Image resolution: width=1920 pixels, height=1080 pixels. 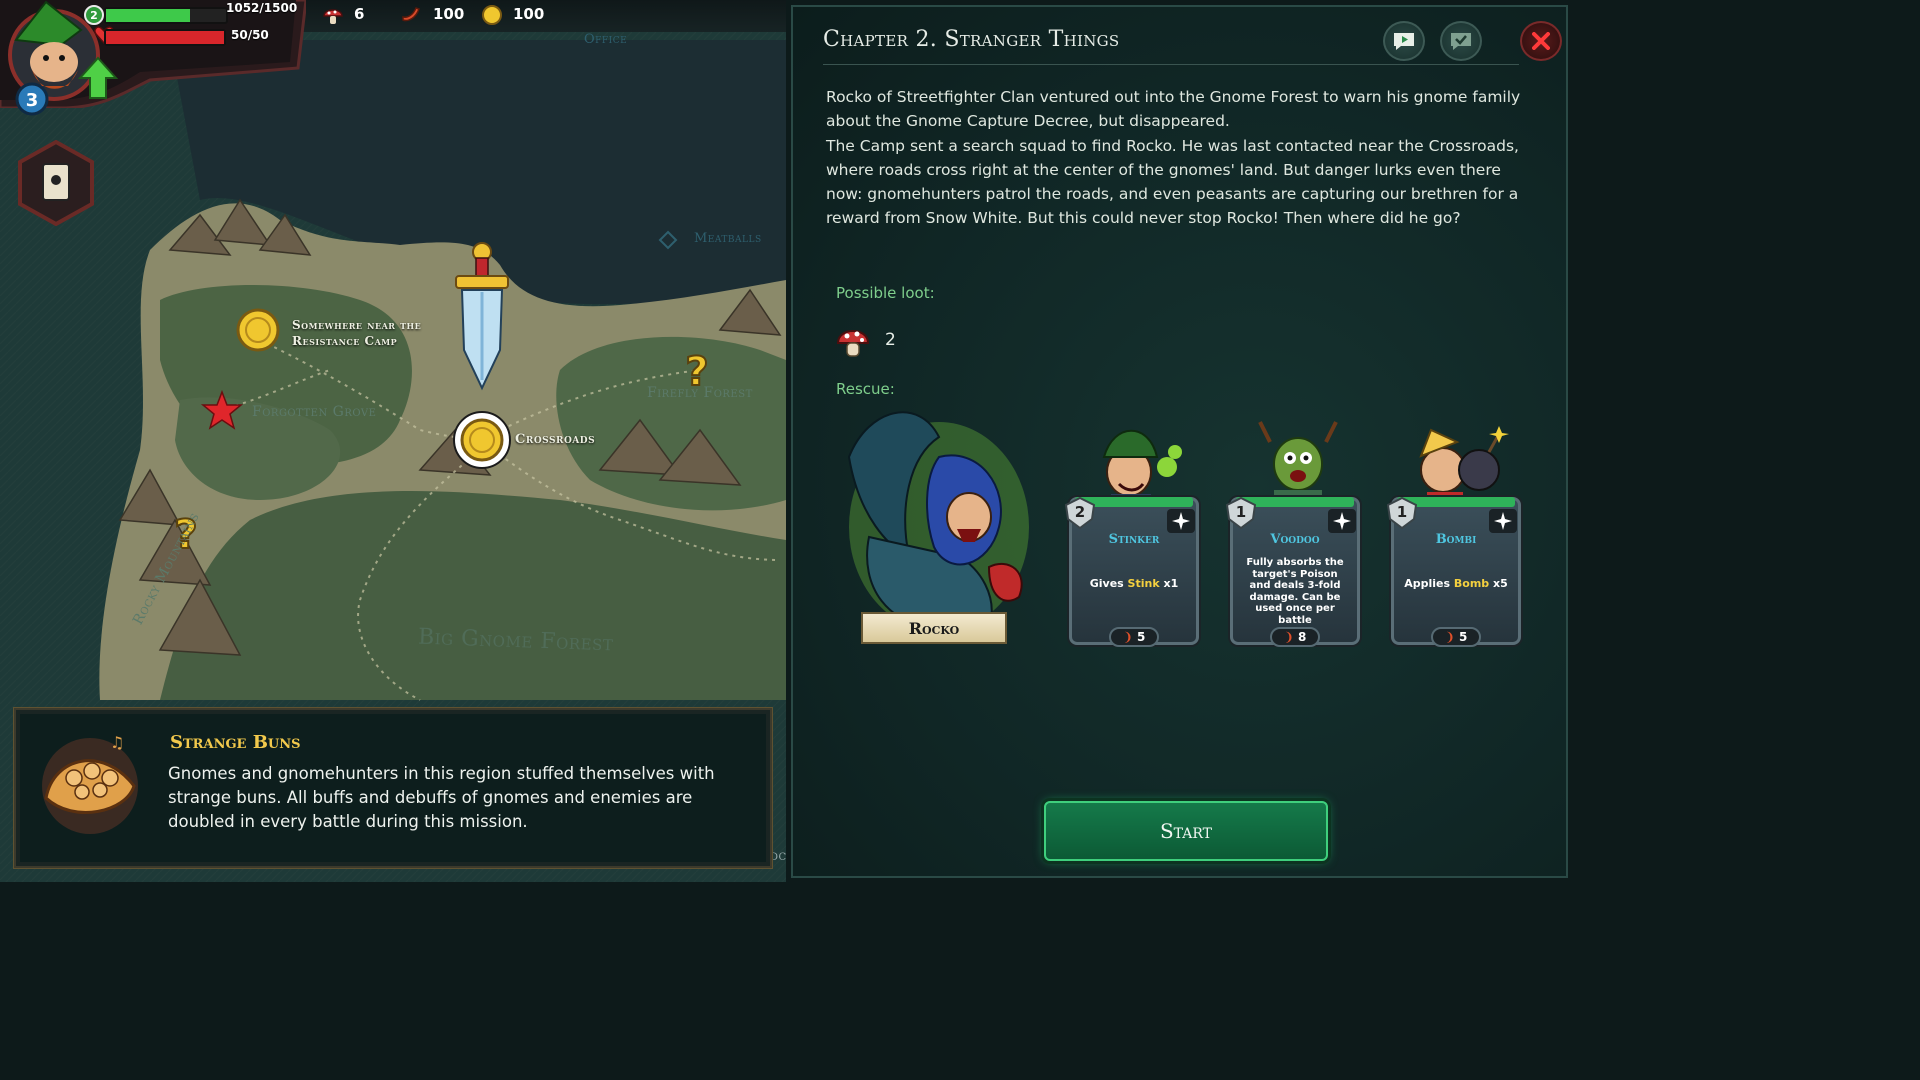 What do you see at coordinates (449, 14) in the screenshot?
I see `sausages-count: 100` at bounding box center [449, 14].